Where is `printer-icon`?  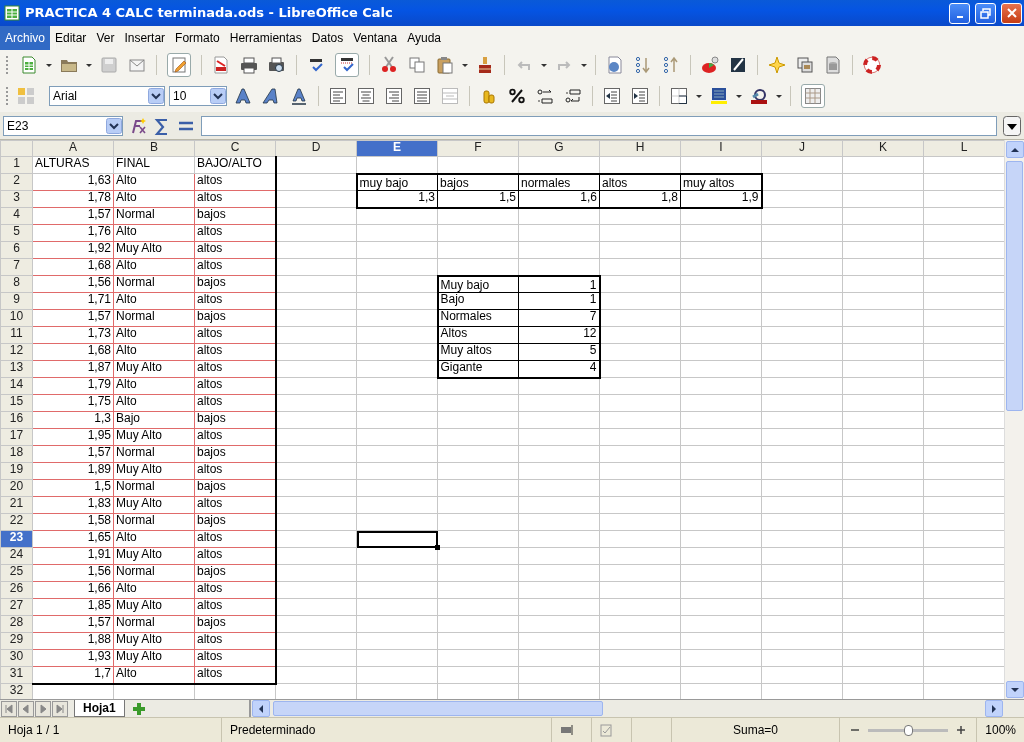 printer-icon is located at coordinates (249, 65).